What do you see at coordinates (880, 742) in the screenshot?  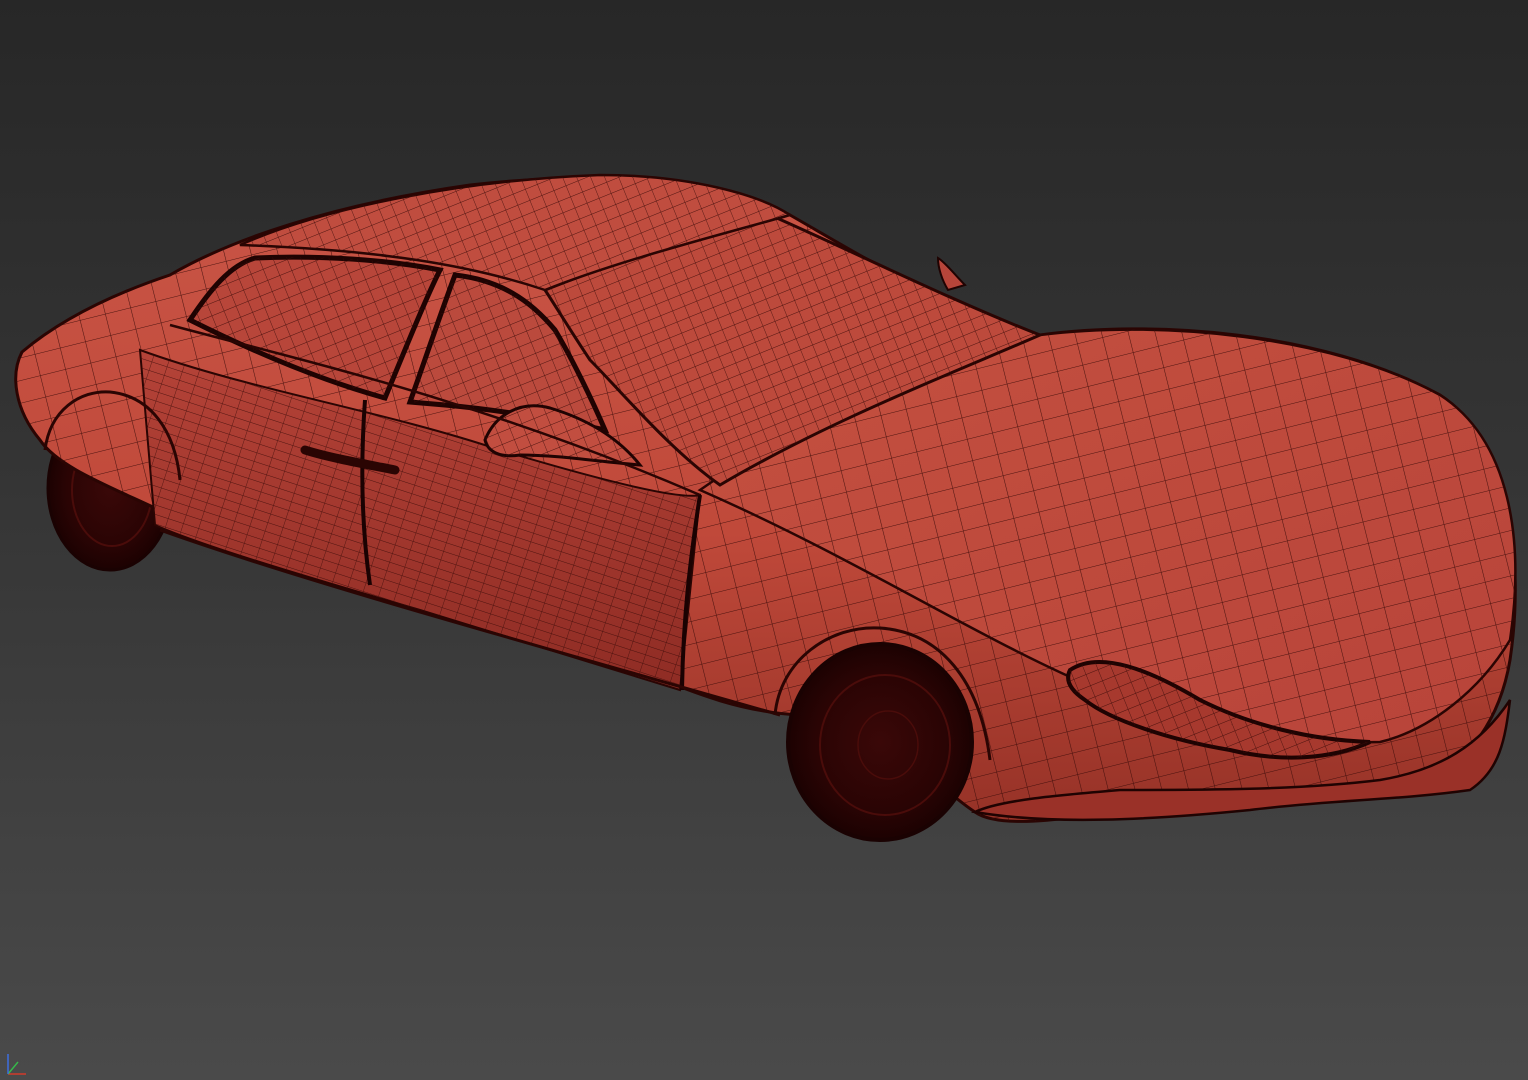 I see `front-wheel` at bounding box center [880, 742].